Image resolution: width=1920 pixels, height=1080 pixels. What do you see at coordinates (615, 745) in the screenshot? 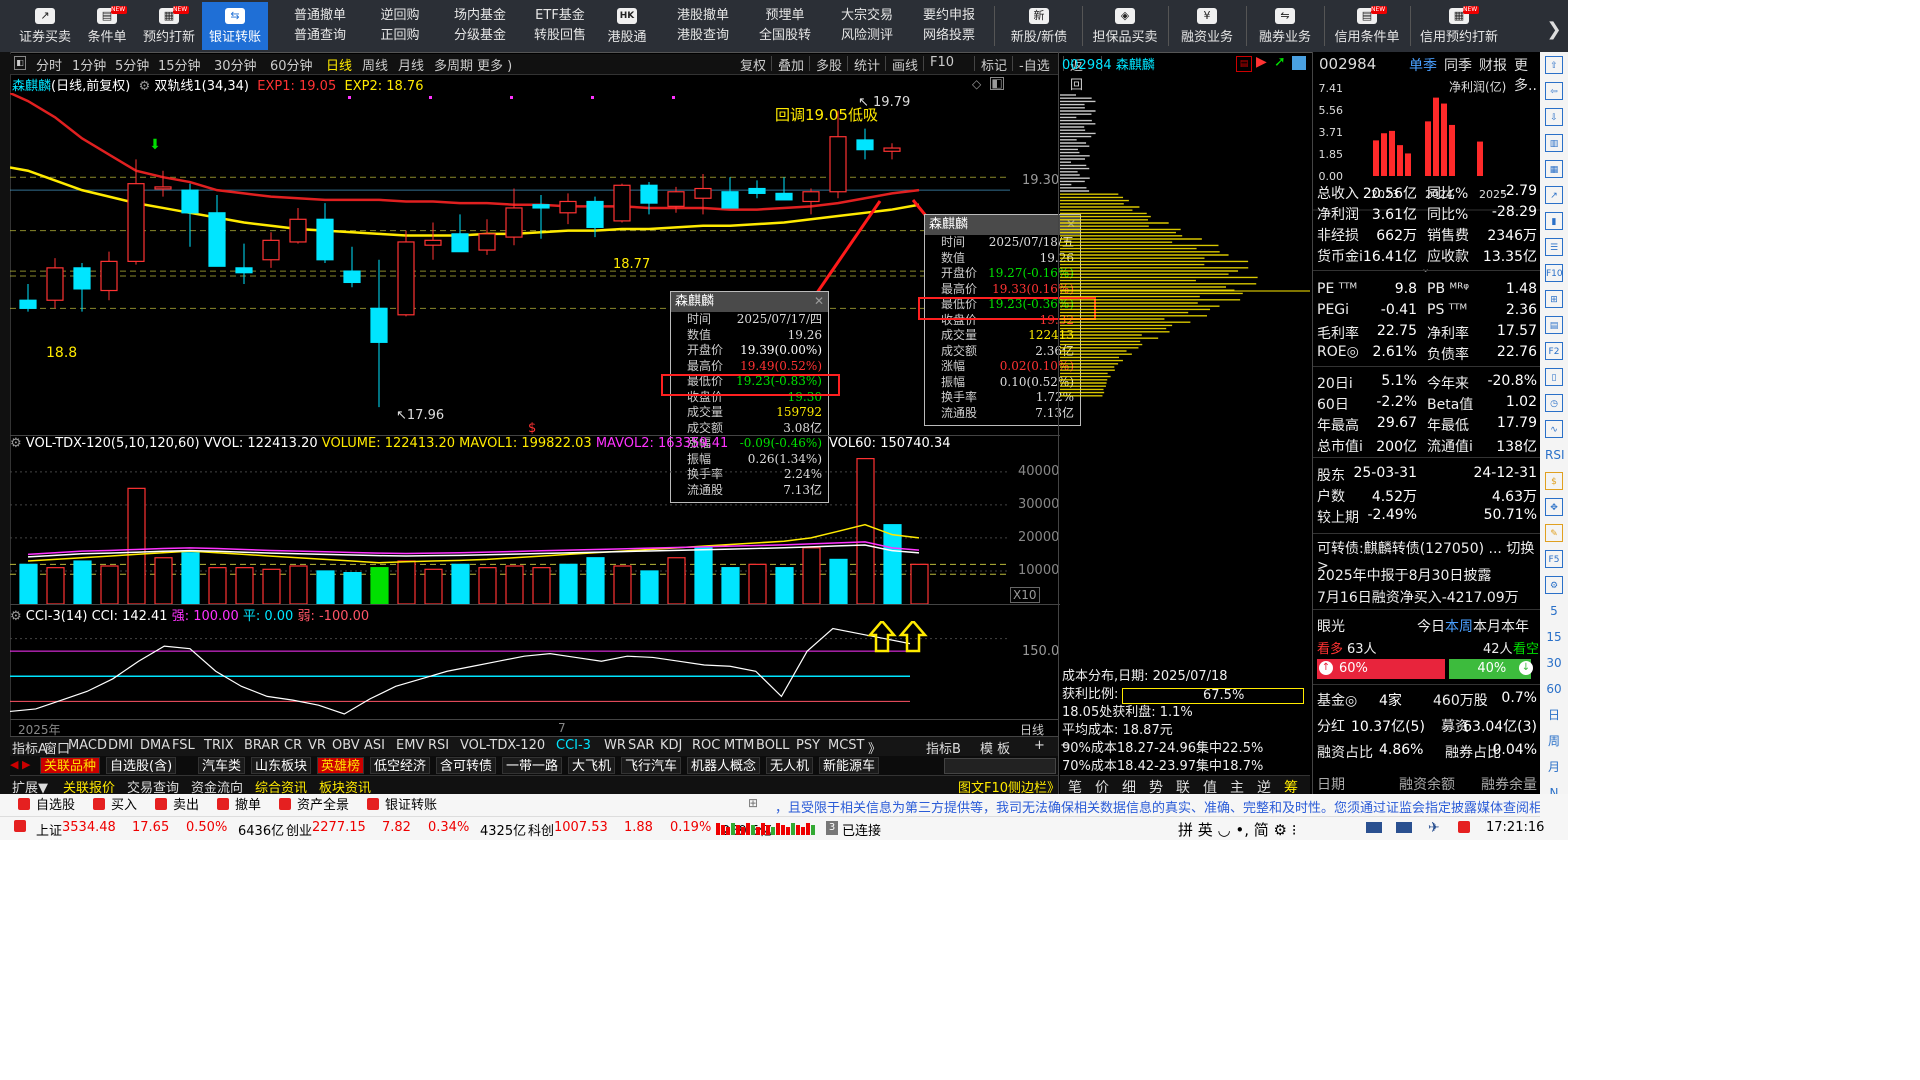
I see `indicator-tab-wr: WR` at bounding box center [615, 745].